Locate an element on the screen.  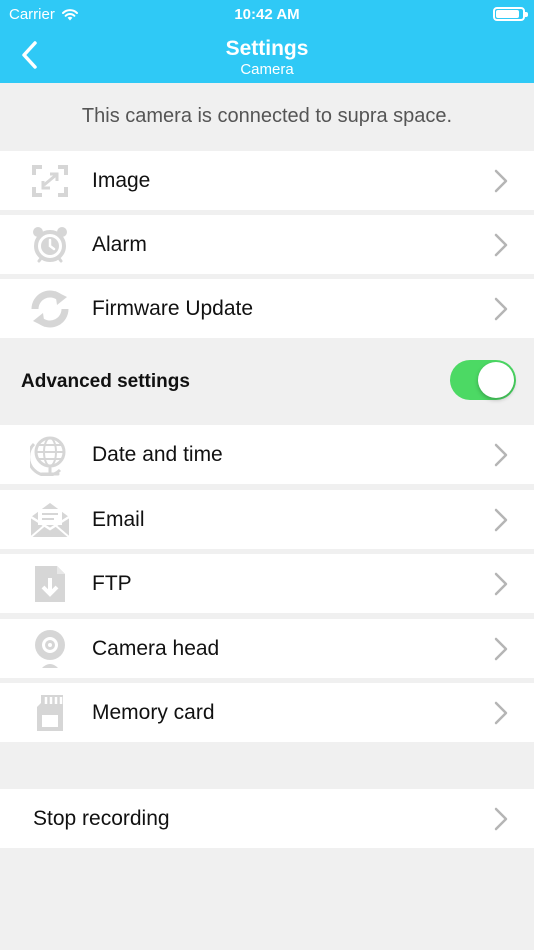
menu-item-camera-head: Camera head is located at coordinates (267, 648).